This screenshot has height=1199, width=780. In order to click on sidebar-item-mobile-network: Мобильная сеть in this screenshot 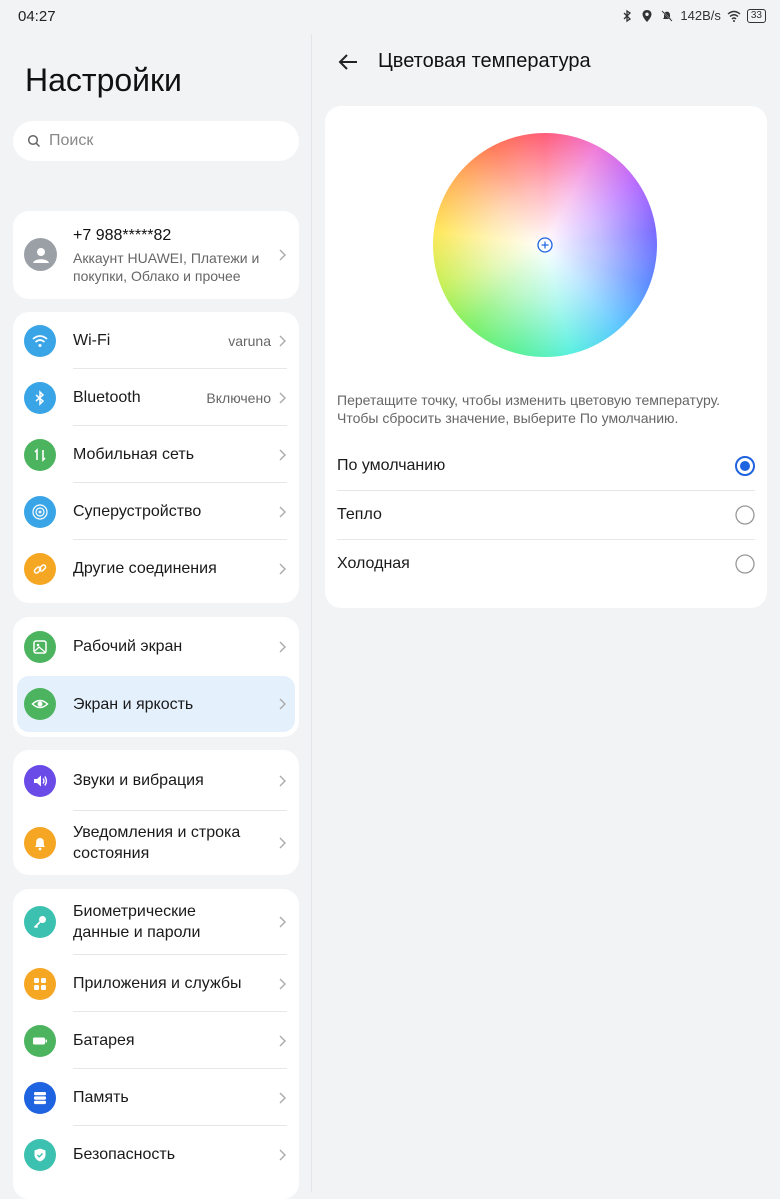, I will do `click(156, 454)`.